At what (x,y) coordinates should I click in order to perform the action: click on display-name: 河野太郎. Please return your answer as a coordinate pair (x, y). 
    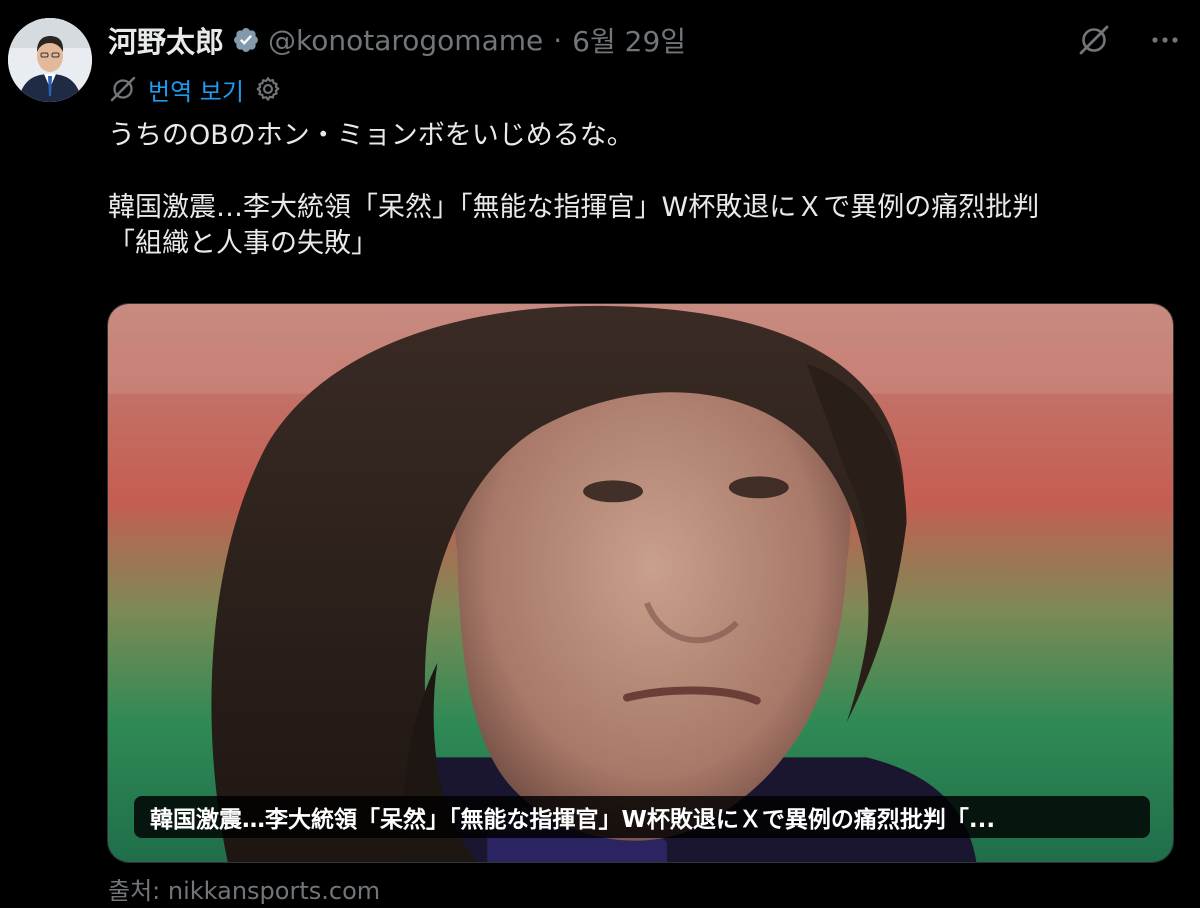
    Looking at the image, I should click on (166, 40).